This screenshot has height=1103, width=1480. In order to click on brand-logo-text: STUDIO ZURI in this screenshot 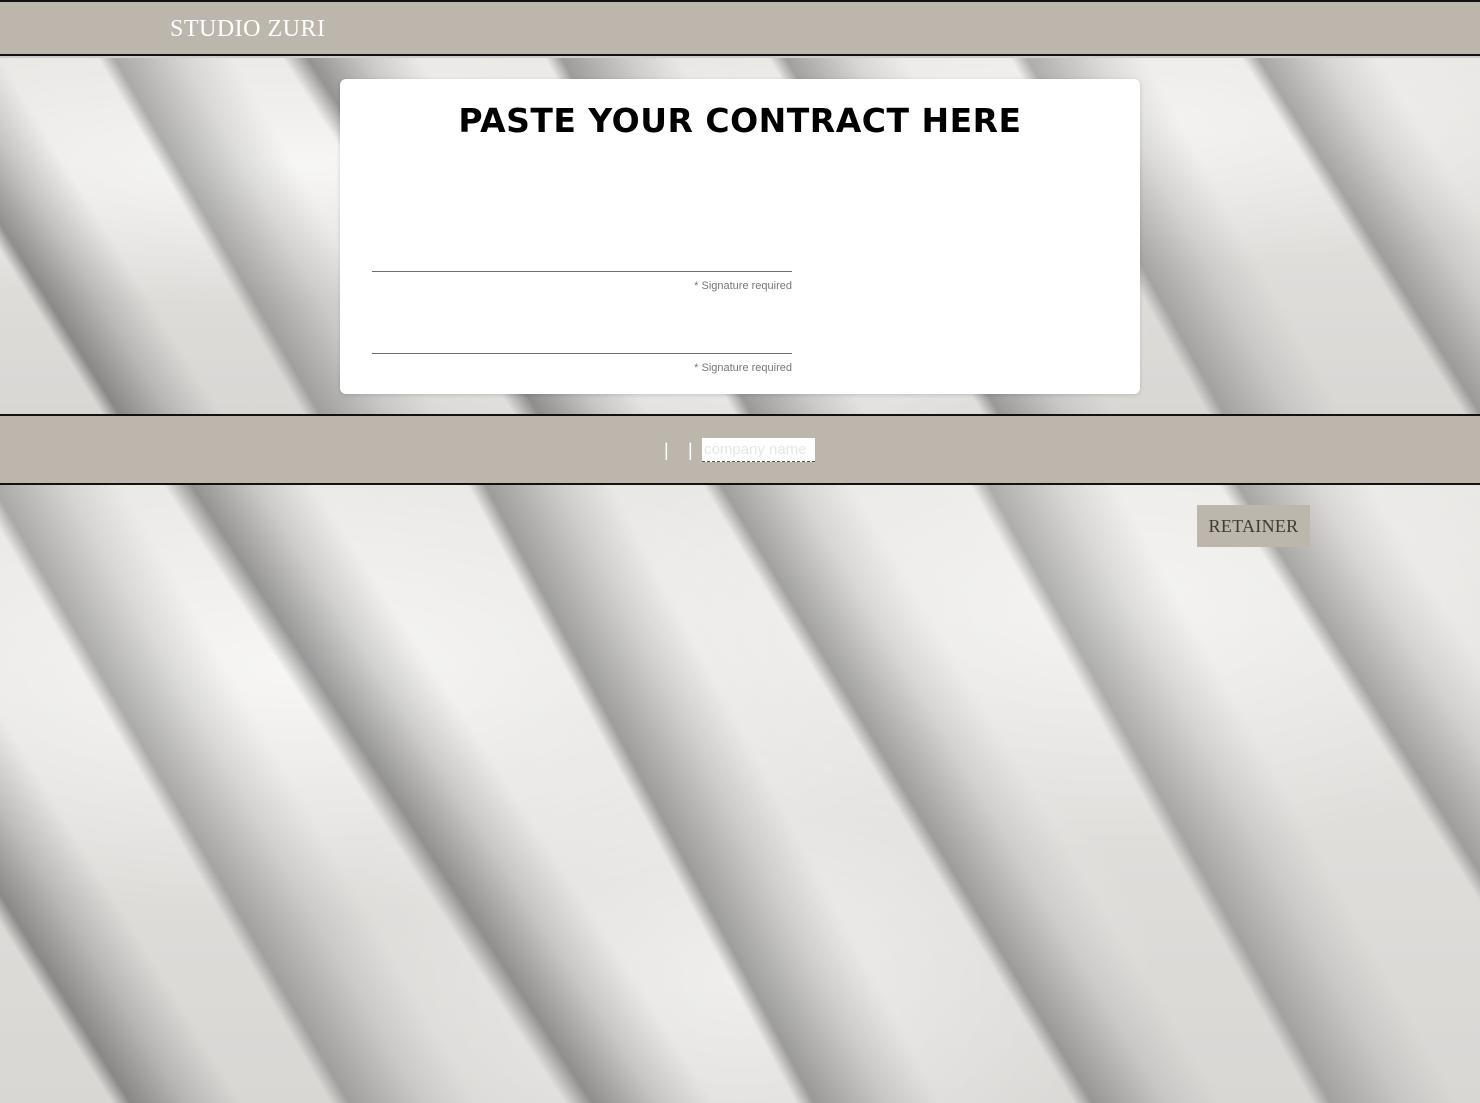, I will do `click(248, 29)`.